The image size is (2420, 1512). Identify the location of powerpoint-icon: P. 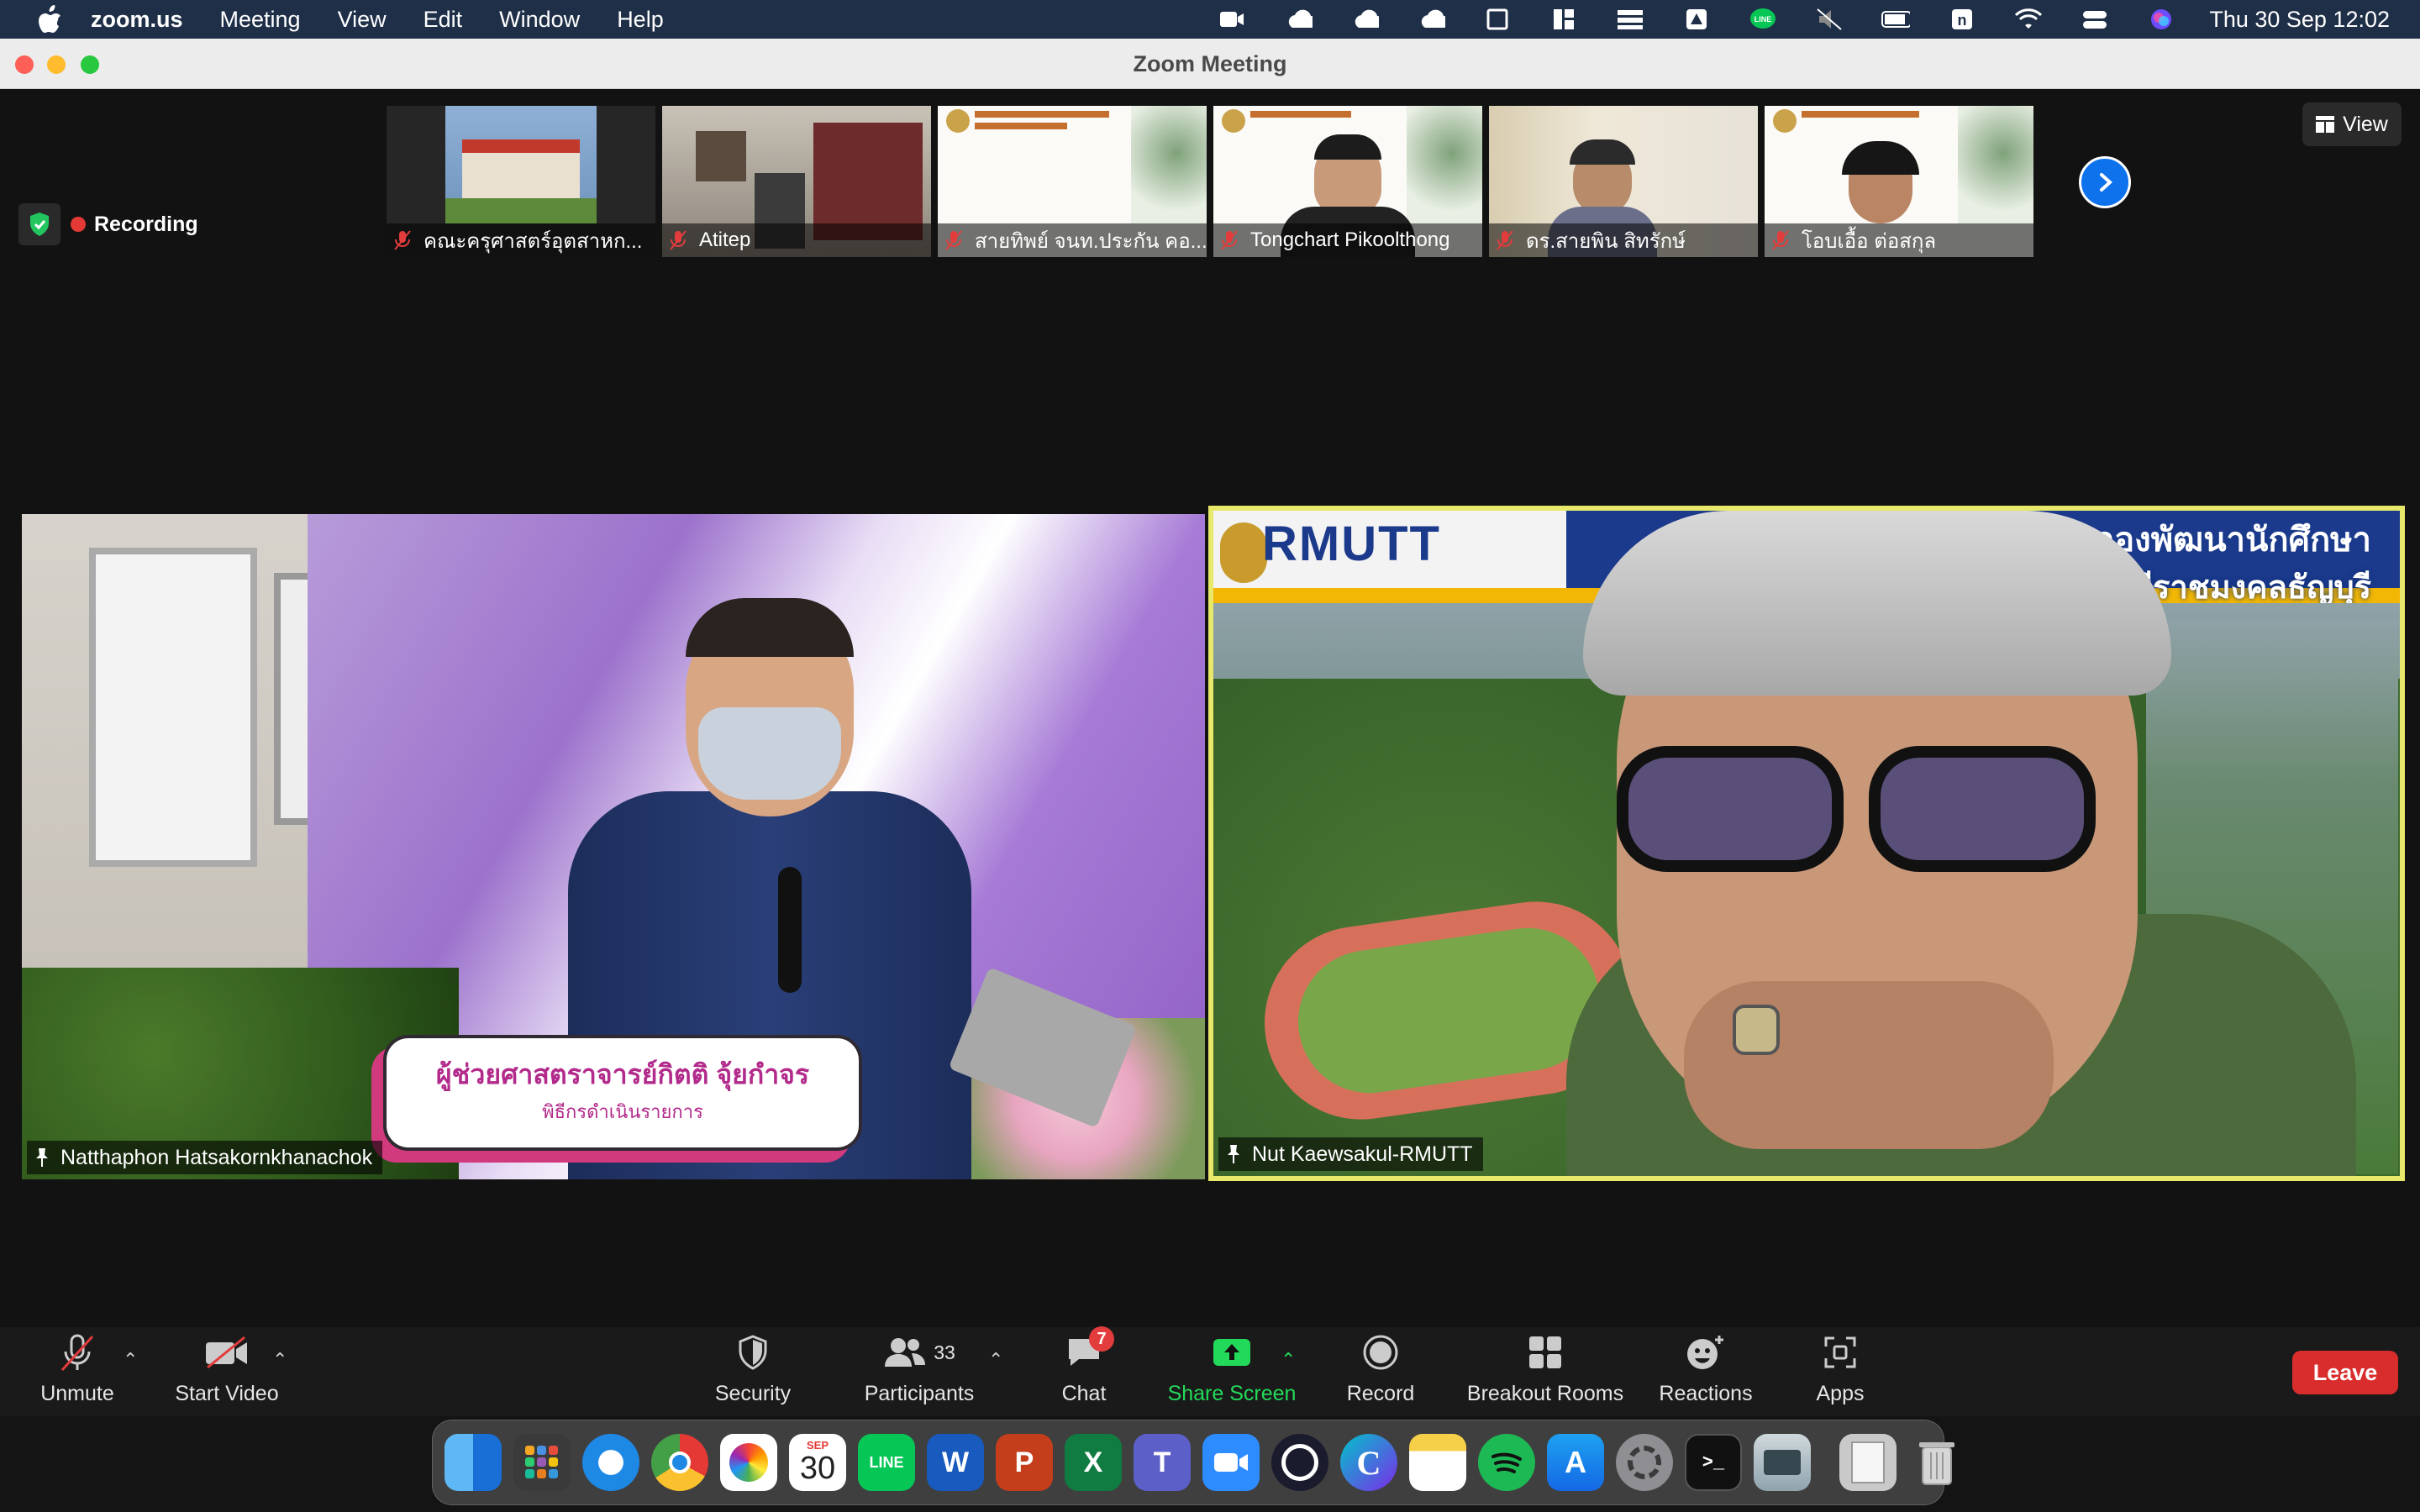
(1024, 1462).